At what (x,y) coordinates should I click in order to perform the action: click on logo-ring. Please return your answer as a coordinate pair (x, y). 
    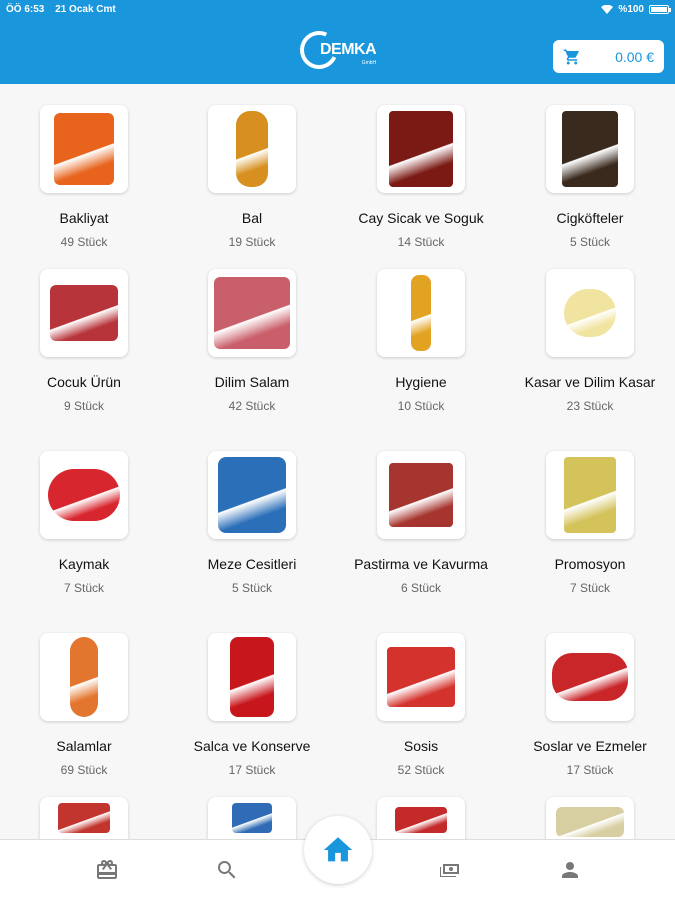
    Looking at the image, I should click on (319, 50).